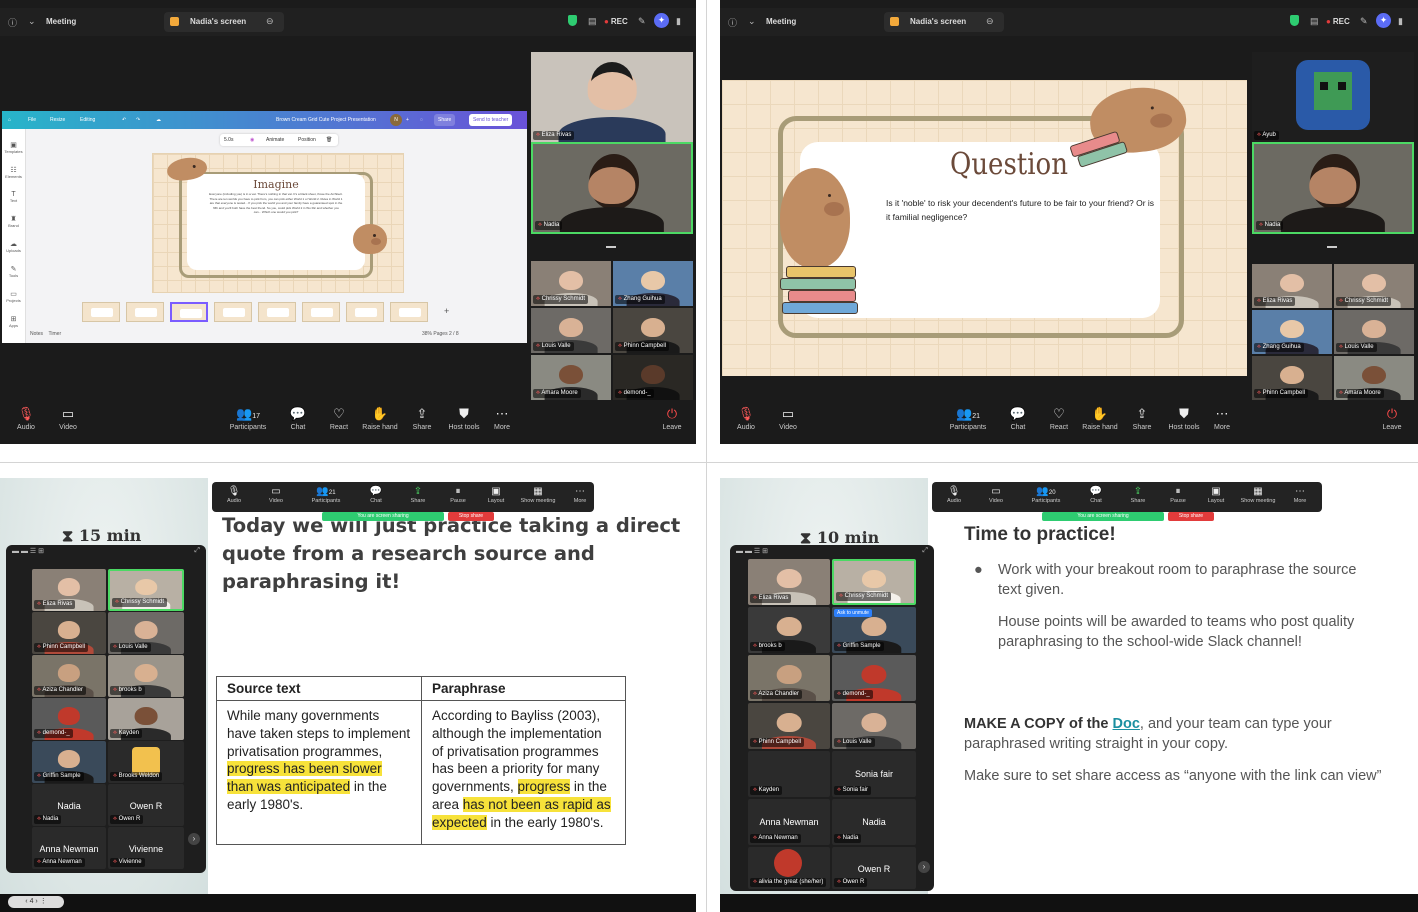 The image size is (1418, 912). Describe the element at coordinates (69, 676) in the screenshot. I see `video-tile: Aziza Chandler` at that location.